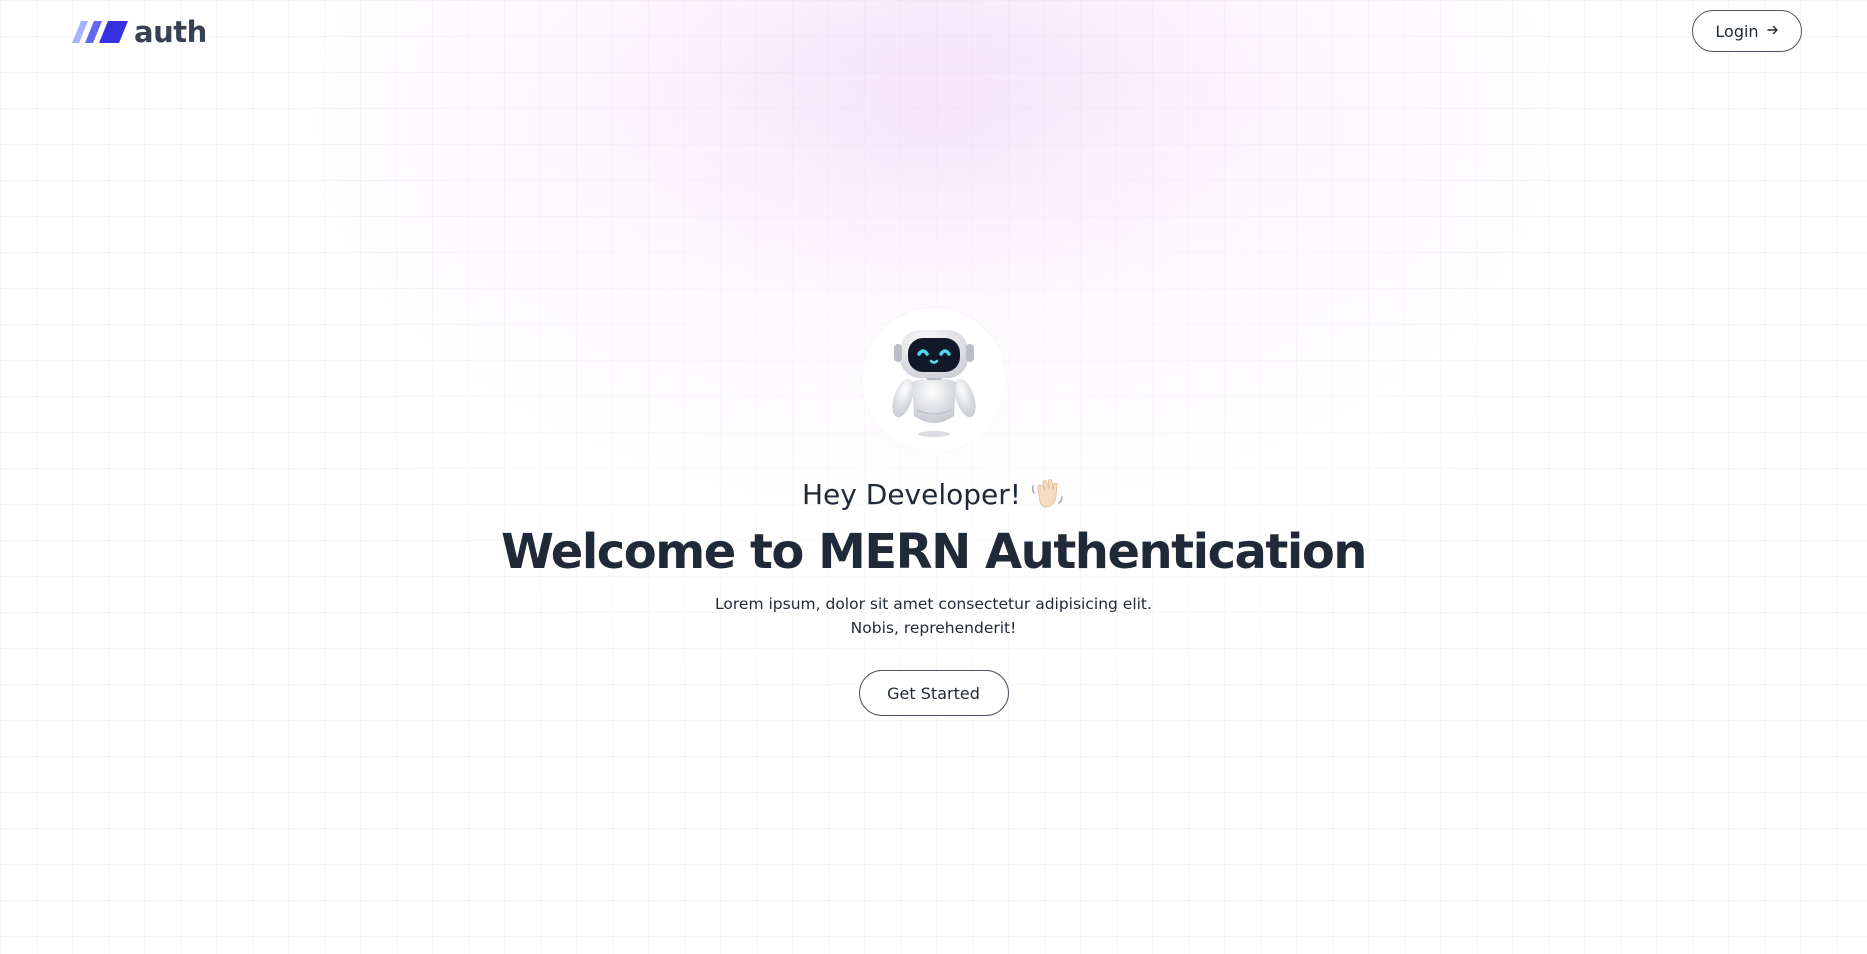  I want to click on greeting: Hey Developer!, so click(933, 494).